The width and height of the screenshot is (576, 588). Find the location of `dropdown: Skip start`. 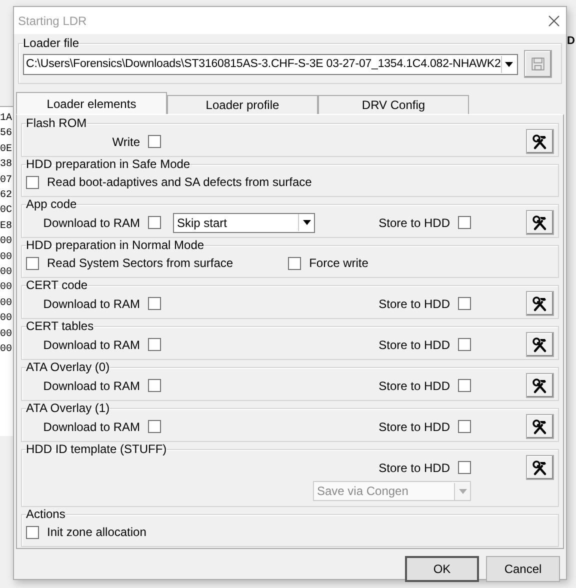

dropdown: Skip start is located at coordinates (244, 222).